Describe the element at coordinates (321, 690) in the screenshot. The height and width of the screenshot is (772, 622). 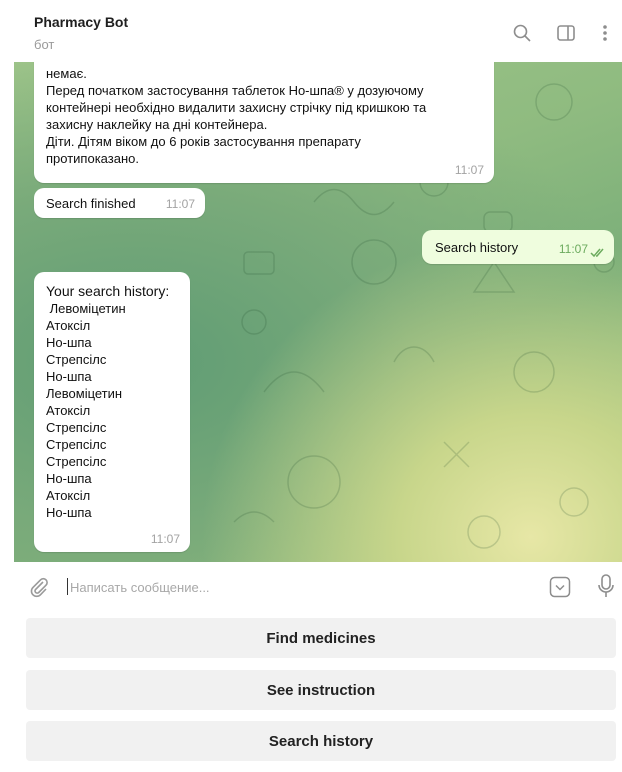
I see `see-instruction-button: See instruction` at that location.